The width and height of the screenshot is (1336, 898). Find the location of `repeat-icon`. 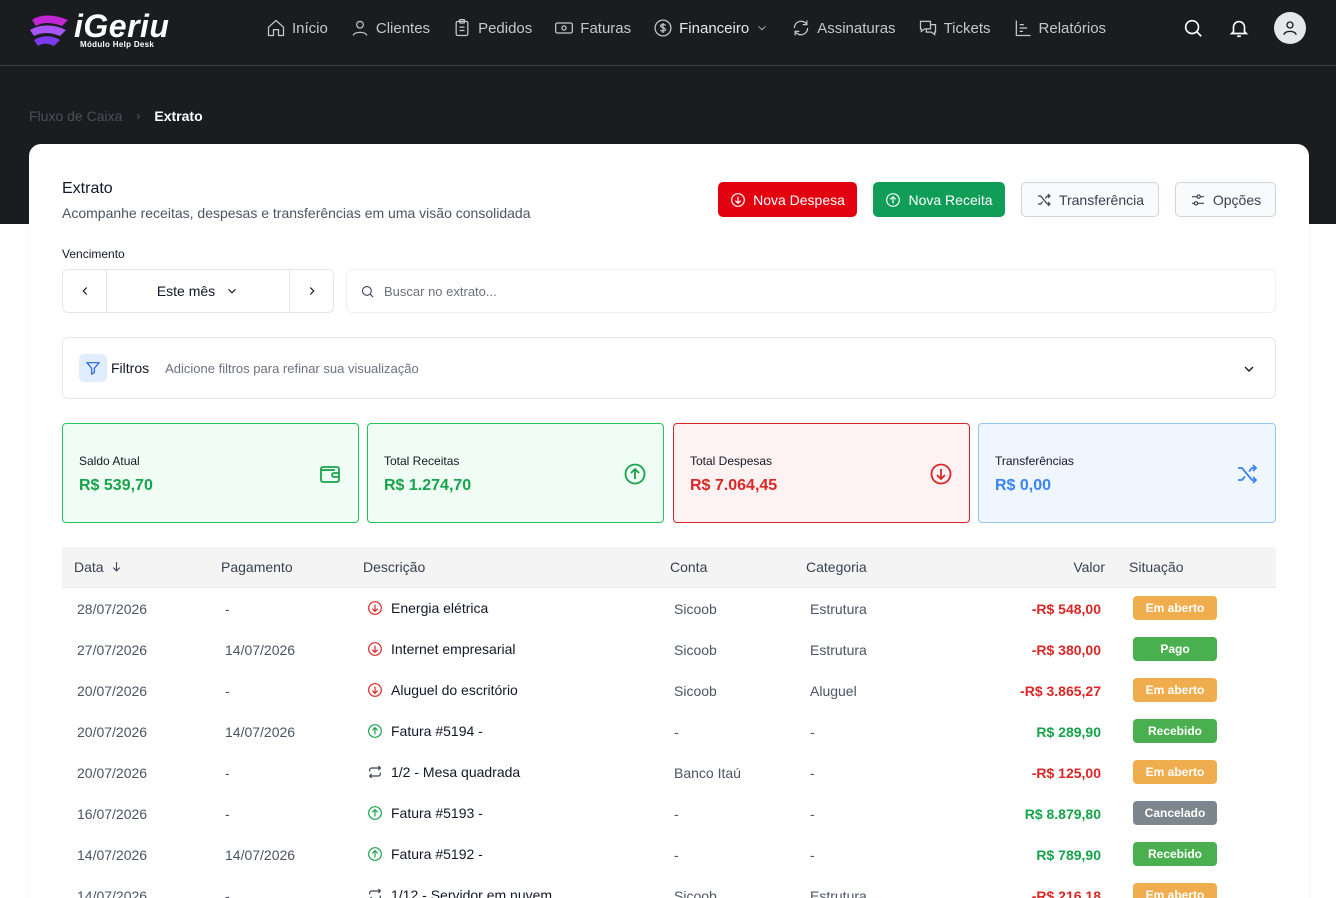

repeat-icon is located at coordinates (375, 893).